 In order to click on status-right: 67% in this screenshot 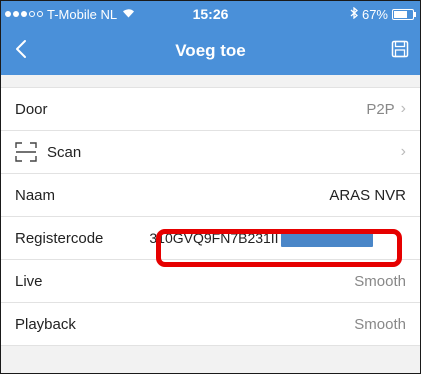, I will do `click(385, 14)`.